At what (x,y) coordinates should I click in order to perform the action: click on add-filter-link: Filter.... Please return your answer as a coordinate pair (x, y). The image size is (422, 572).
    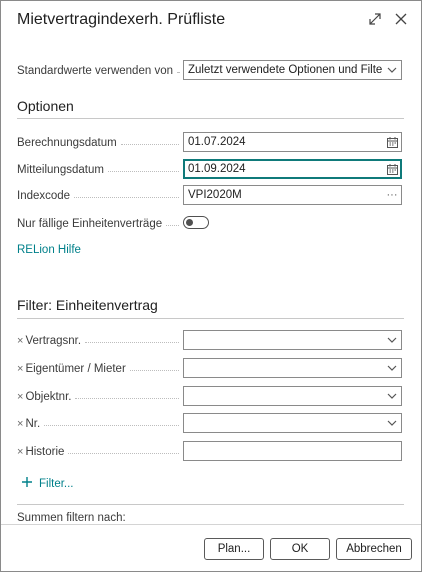
    Looking at the image, I should click on (47, 483).